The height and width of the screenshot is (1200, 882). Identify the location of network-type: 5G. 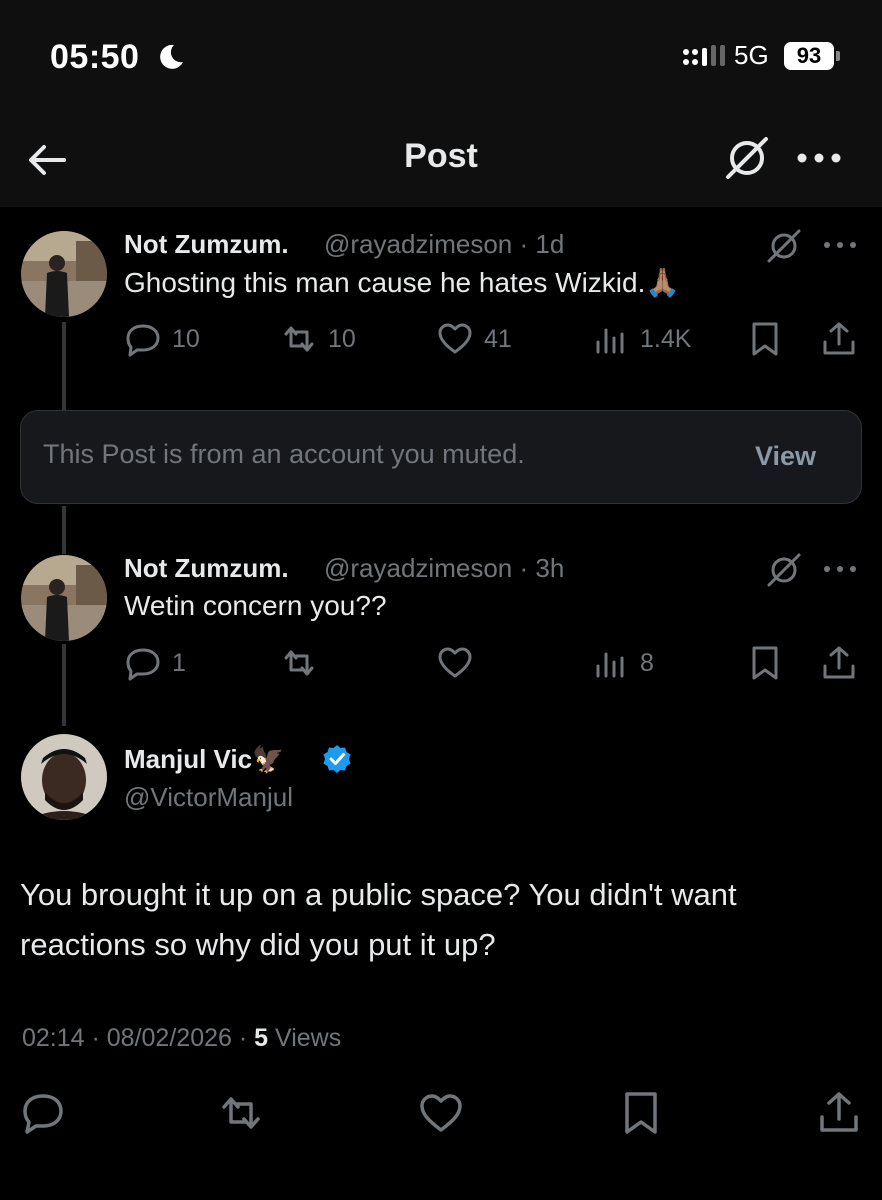
(751, 55).